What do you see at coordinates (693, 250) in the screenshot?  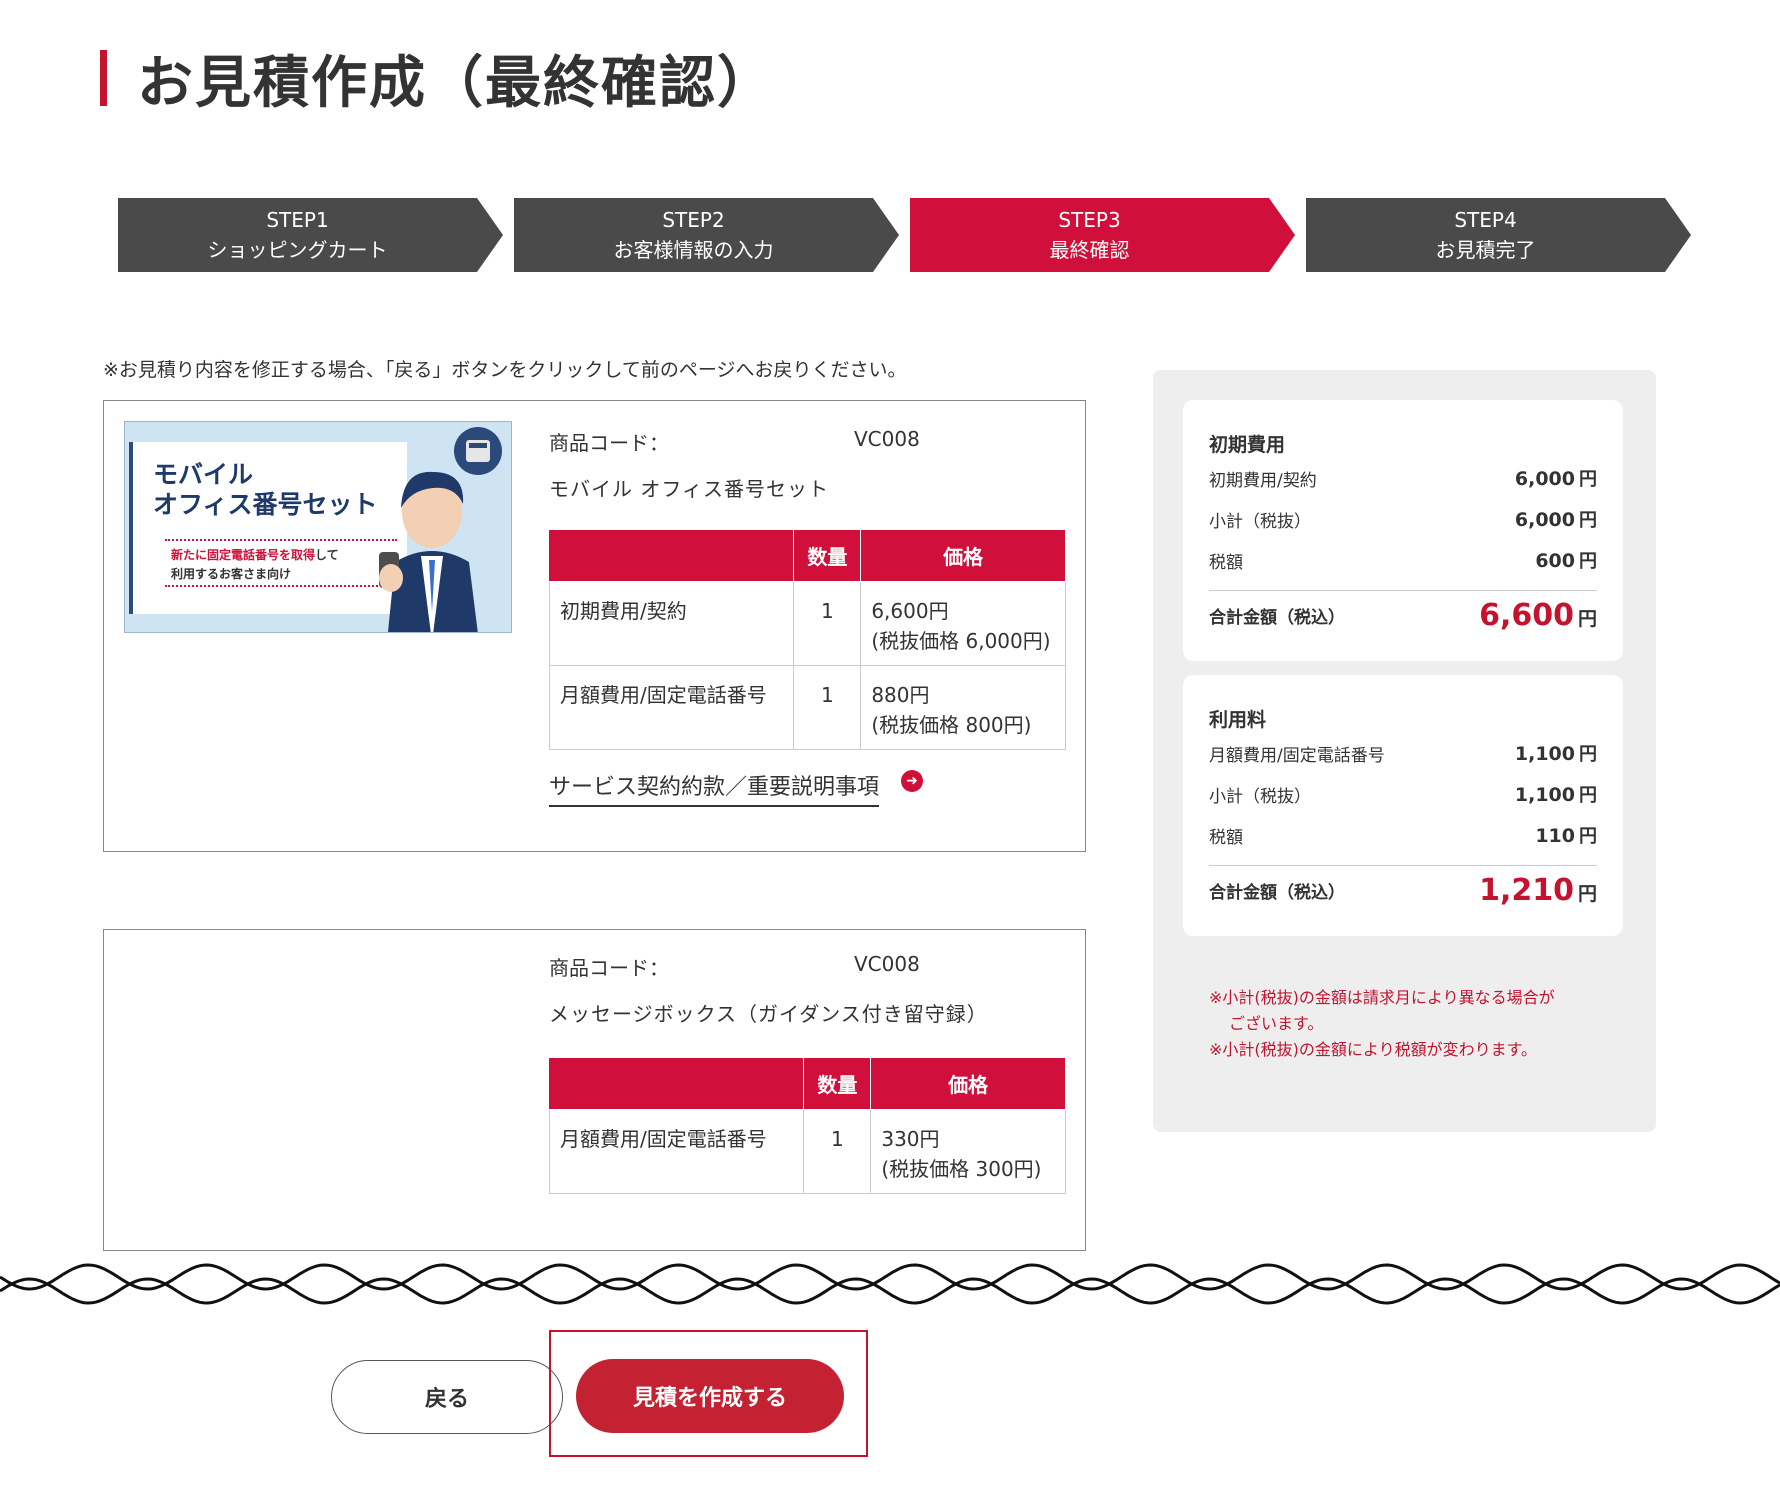 I see `step-label: お客様情報の入力` at bounding box center [693, 250].